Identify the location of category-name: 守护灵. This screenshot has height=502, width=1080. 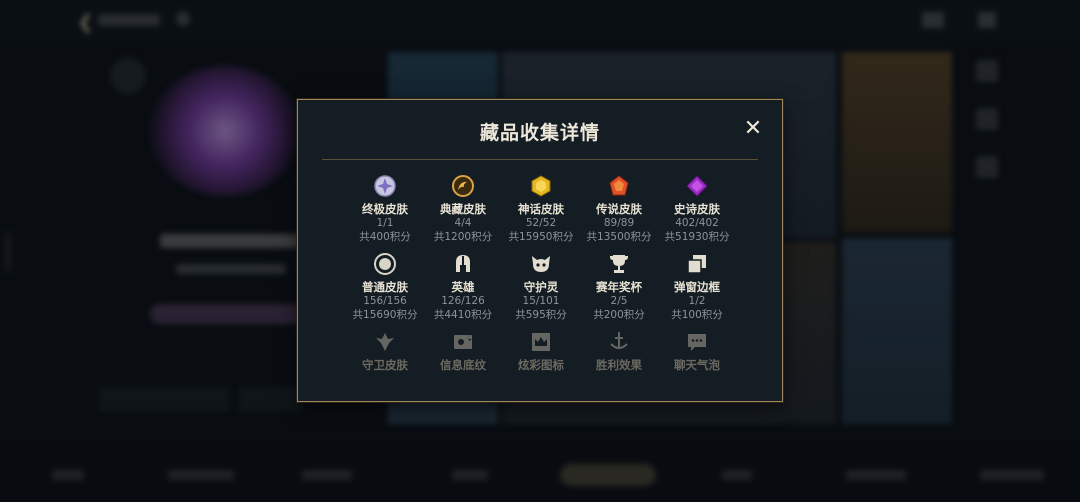
(541, 287).